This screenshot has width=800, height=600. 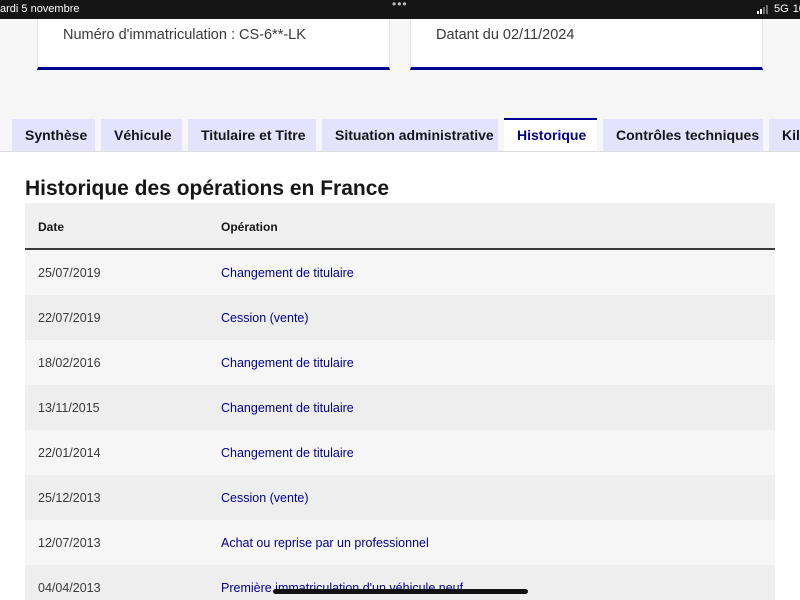 I want to click on row-date: 13/11/2015, so click(x=69, y=408).